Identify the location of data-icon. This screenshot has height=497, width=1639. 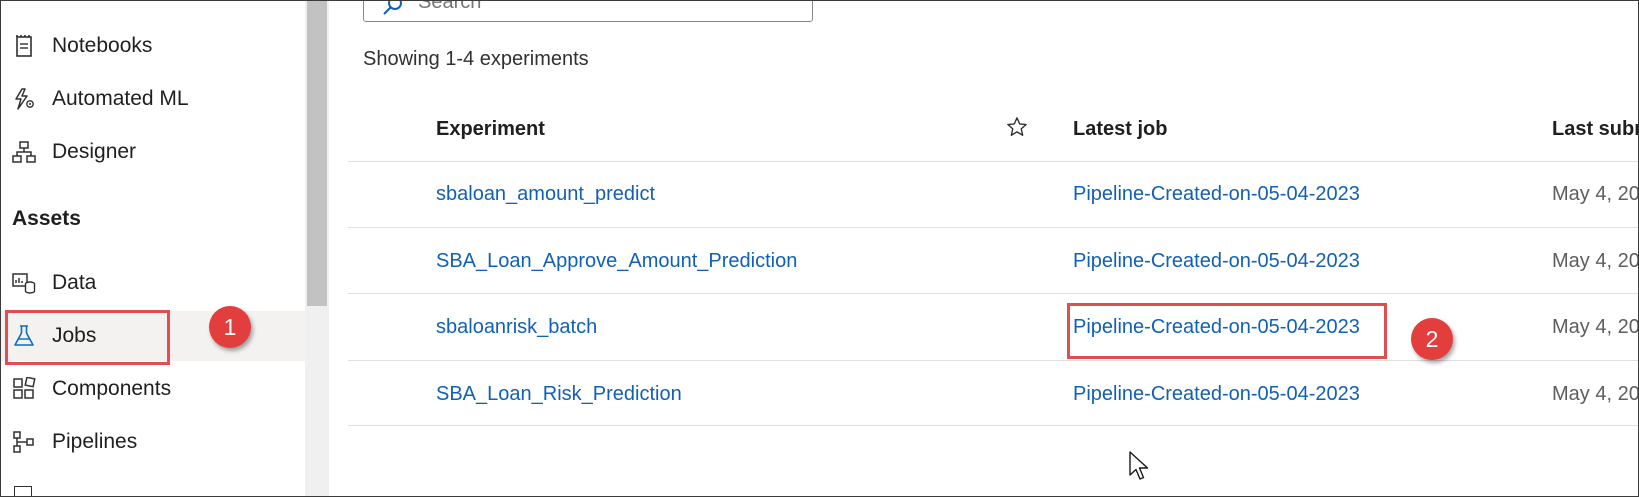
(24, 283).